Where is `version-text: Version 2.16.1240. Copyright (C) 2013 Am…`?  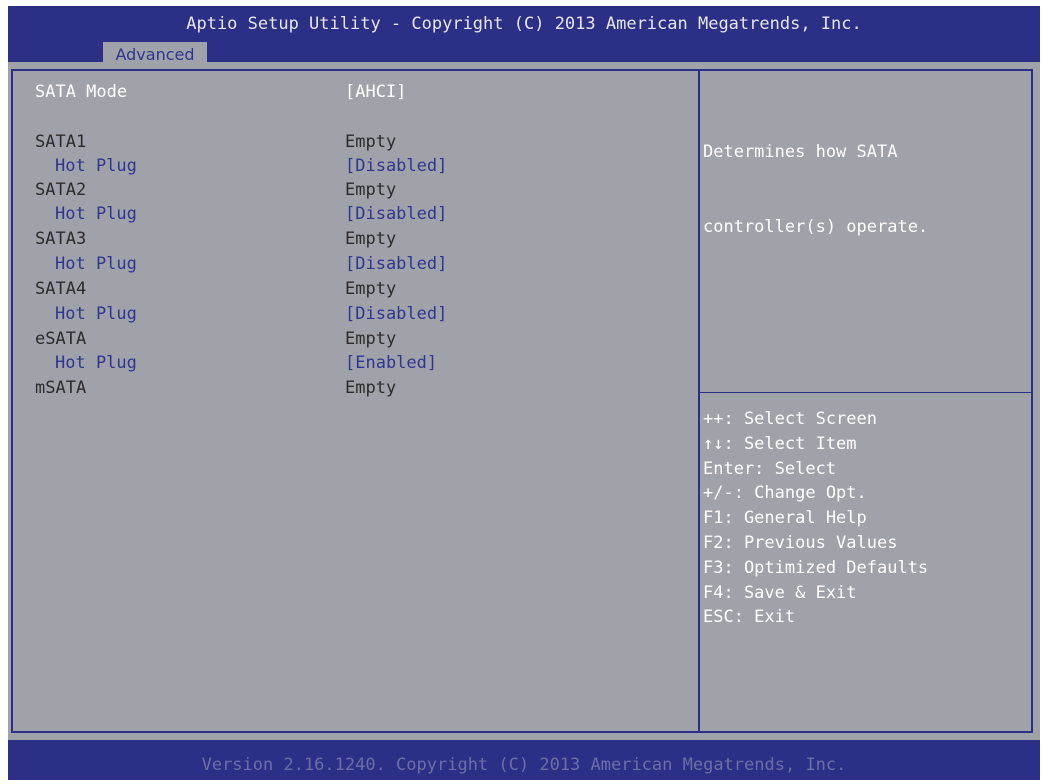
version-text: Version 2.16.1240. Copyright (C) 2013 Am… is located at coordinates (524, 765).